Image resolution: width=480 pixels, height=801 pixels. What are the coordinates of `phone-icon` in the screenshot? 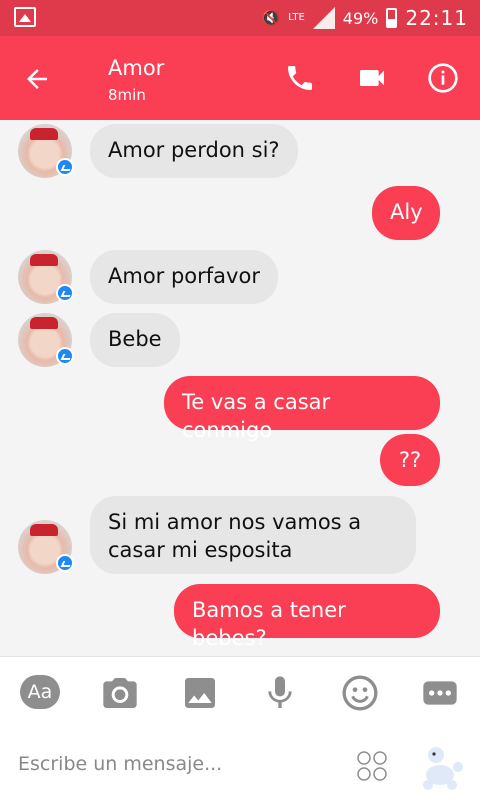 It's located at (300, 78).